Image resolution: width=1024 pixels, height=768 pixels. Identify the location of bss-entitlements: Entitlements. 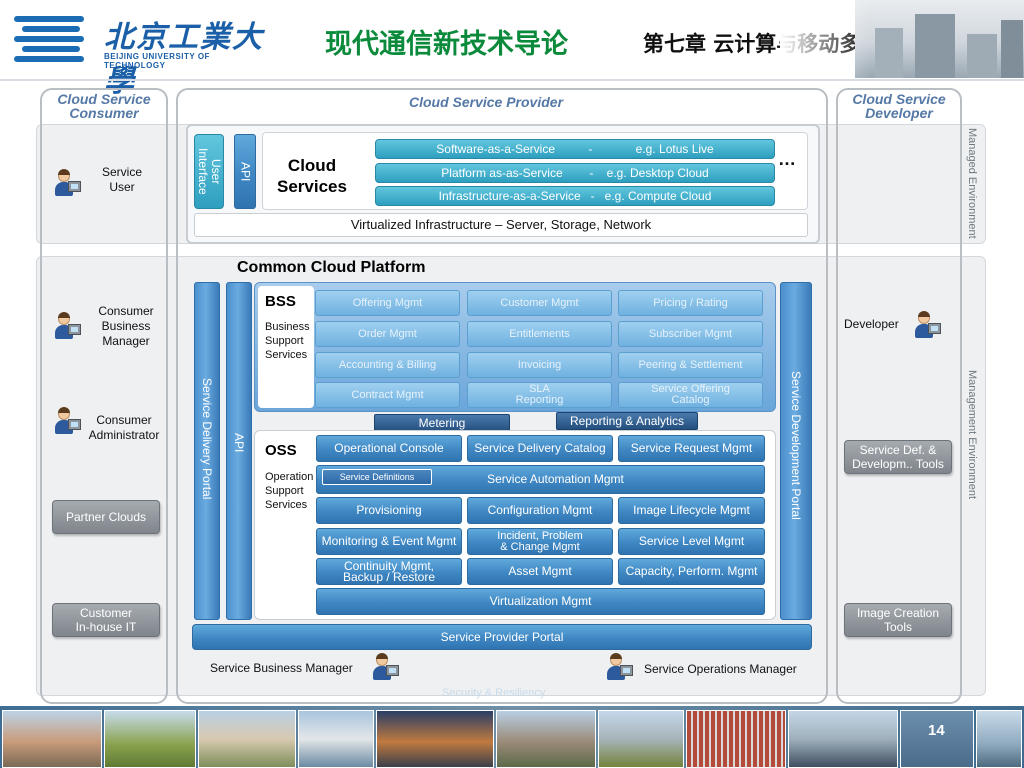
(539, 334).